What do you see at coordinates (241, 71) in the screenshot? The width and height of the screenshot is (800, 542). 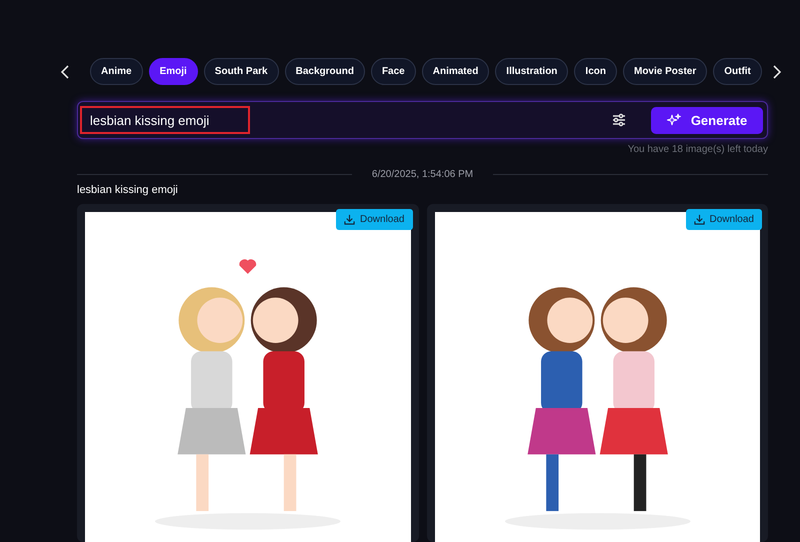 I see `category-tab: South Park` at bounding box center [241, 71].